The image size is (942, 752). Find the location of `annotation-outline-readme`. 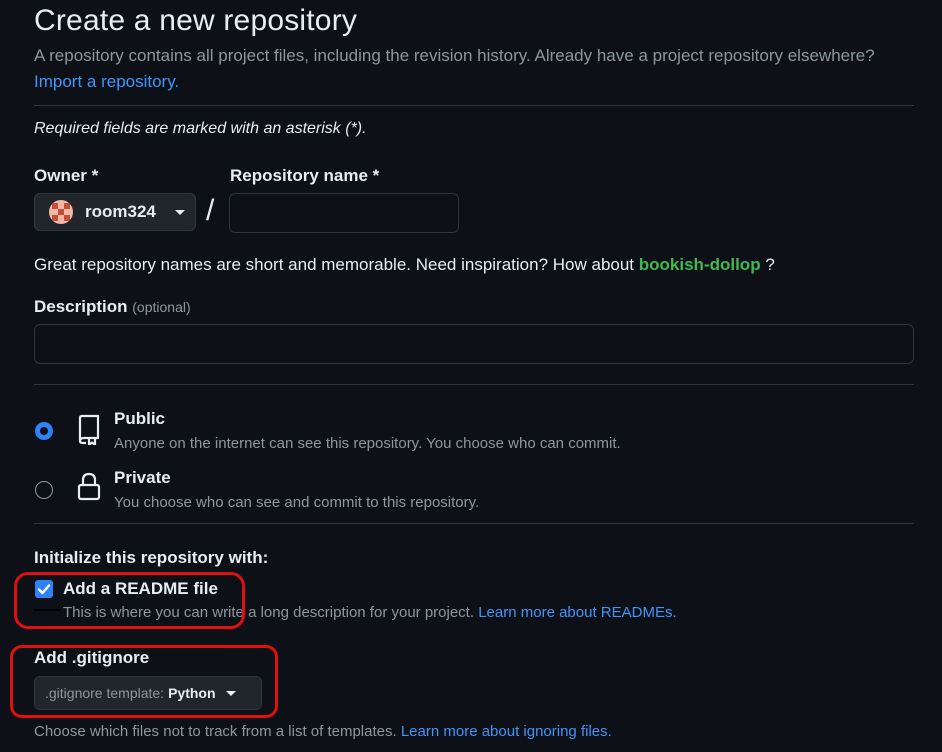

annotation-outline-readme is located at coordinates (129, 600).